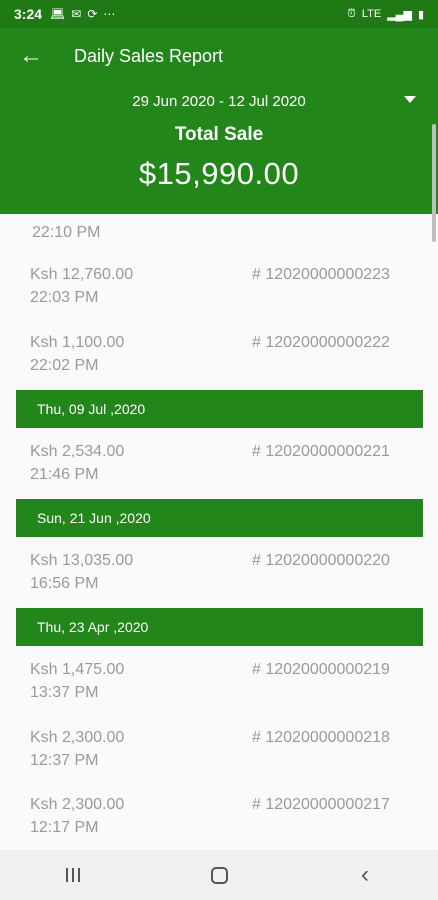 The width and height of the screenshot is (438, 900). I want to click on sale-time: 13:37 PM, so click(64, 692).